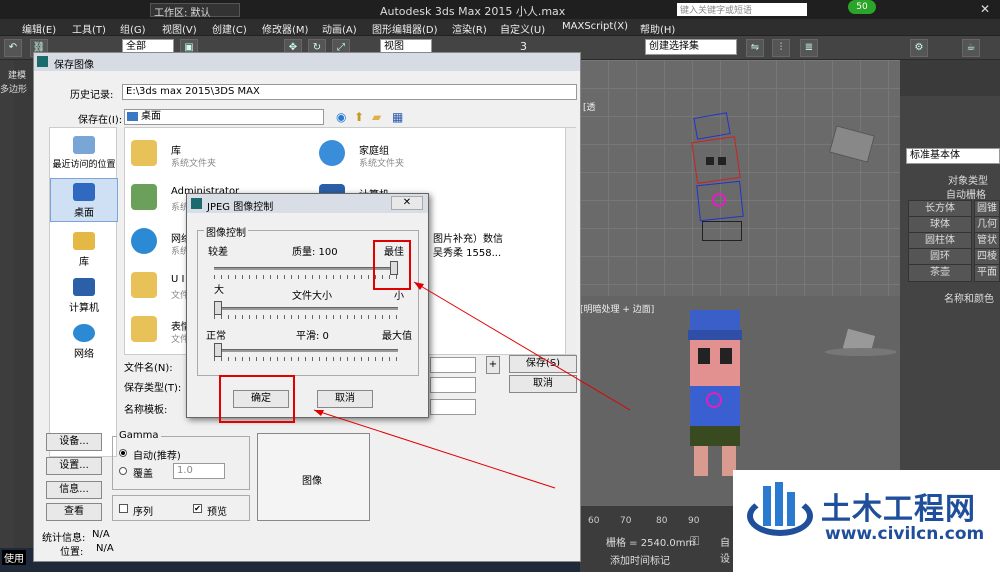  What do you see at coordinates (755, 48) in the screenshot?
I see `mirror-icon: ⇋` at bounding box center [755, 48].